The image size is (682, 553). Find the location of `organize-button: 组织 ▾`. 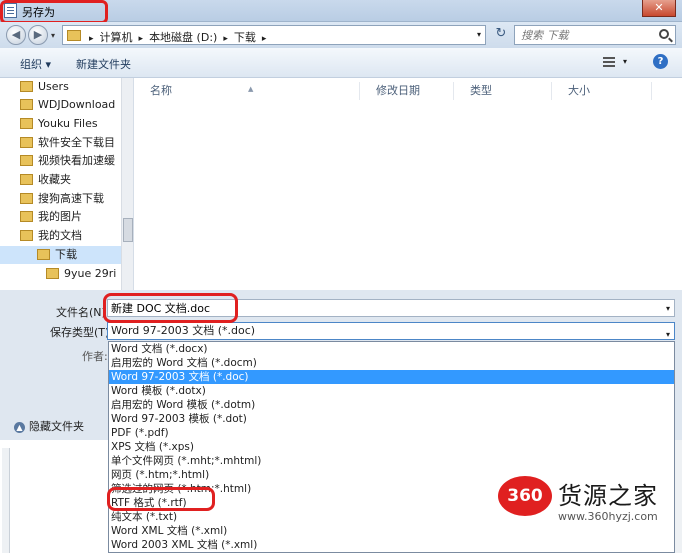

organize-button: 组织 ▾ is located at coordinates (35, 64).